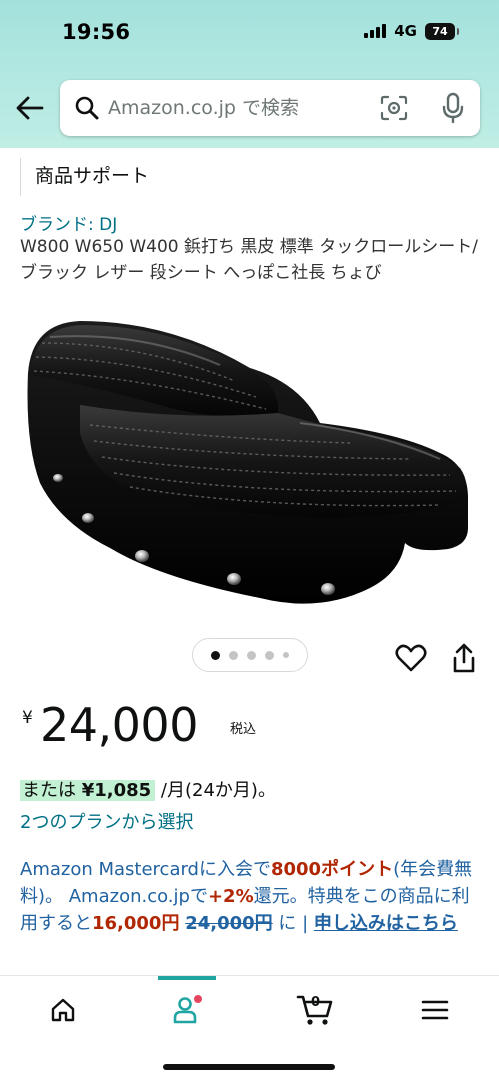  I want to click on apply-link: 申し込みはこちら, so click(386, 923).